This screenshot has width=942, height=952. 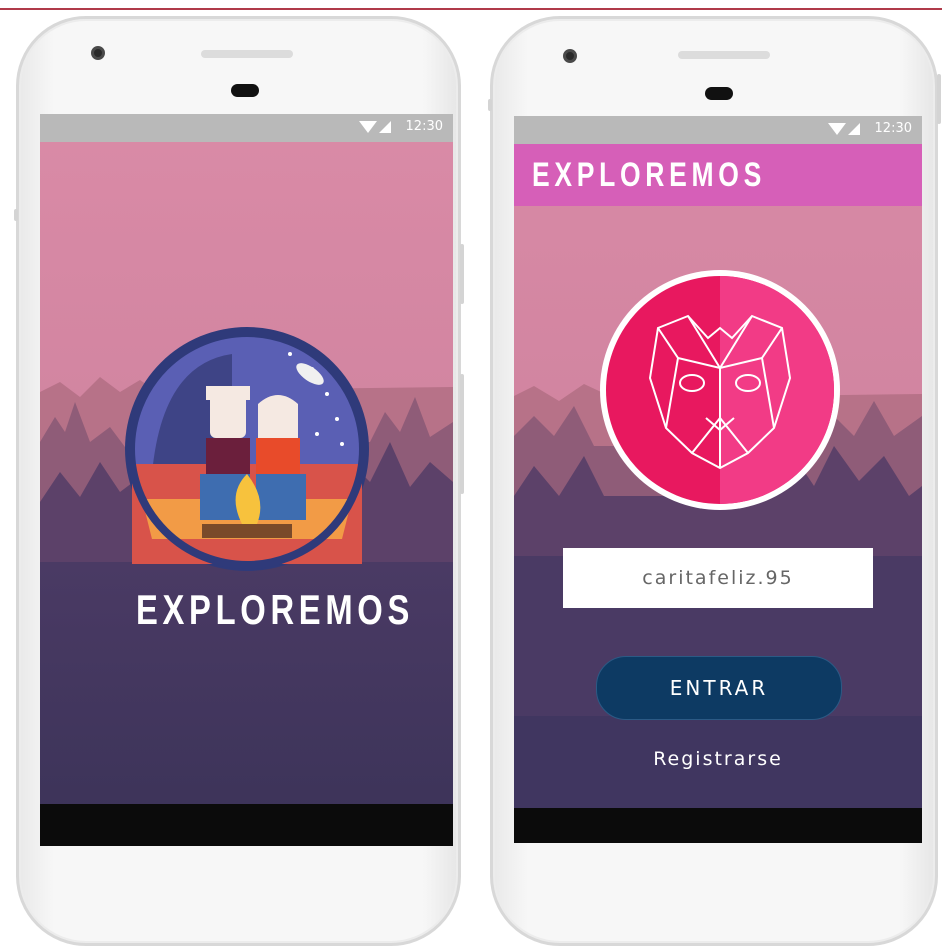 What do you see at coordinates (275, 609) in the screenshot?
I see `app-wordmark: EXPLOREMOS` at bounding box center [275, 609].